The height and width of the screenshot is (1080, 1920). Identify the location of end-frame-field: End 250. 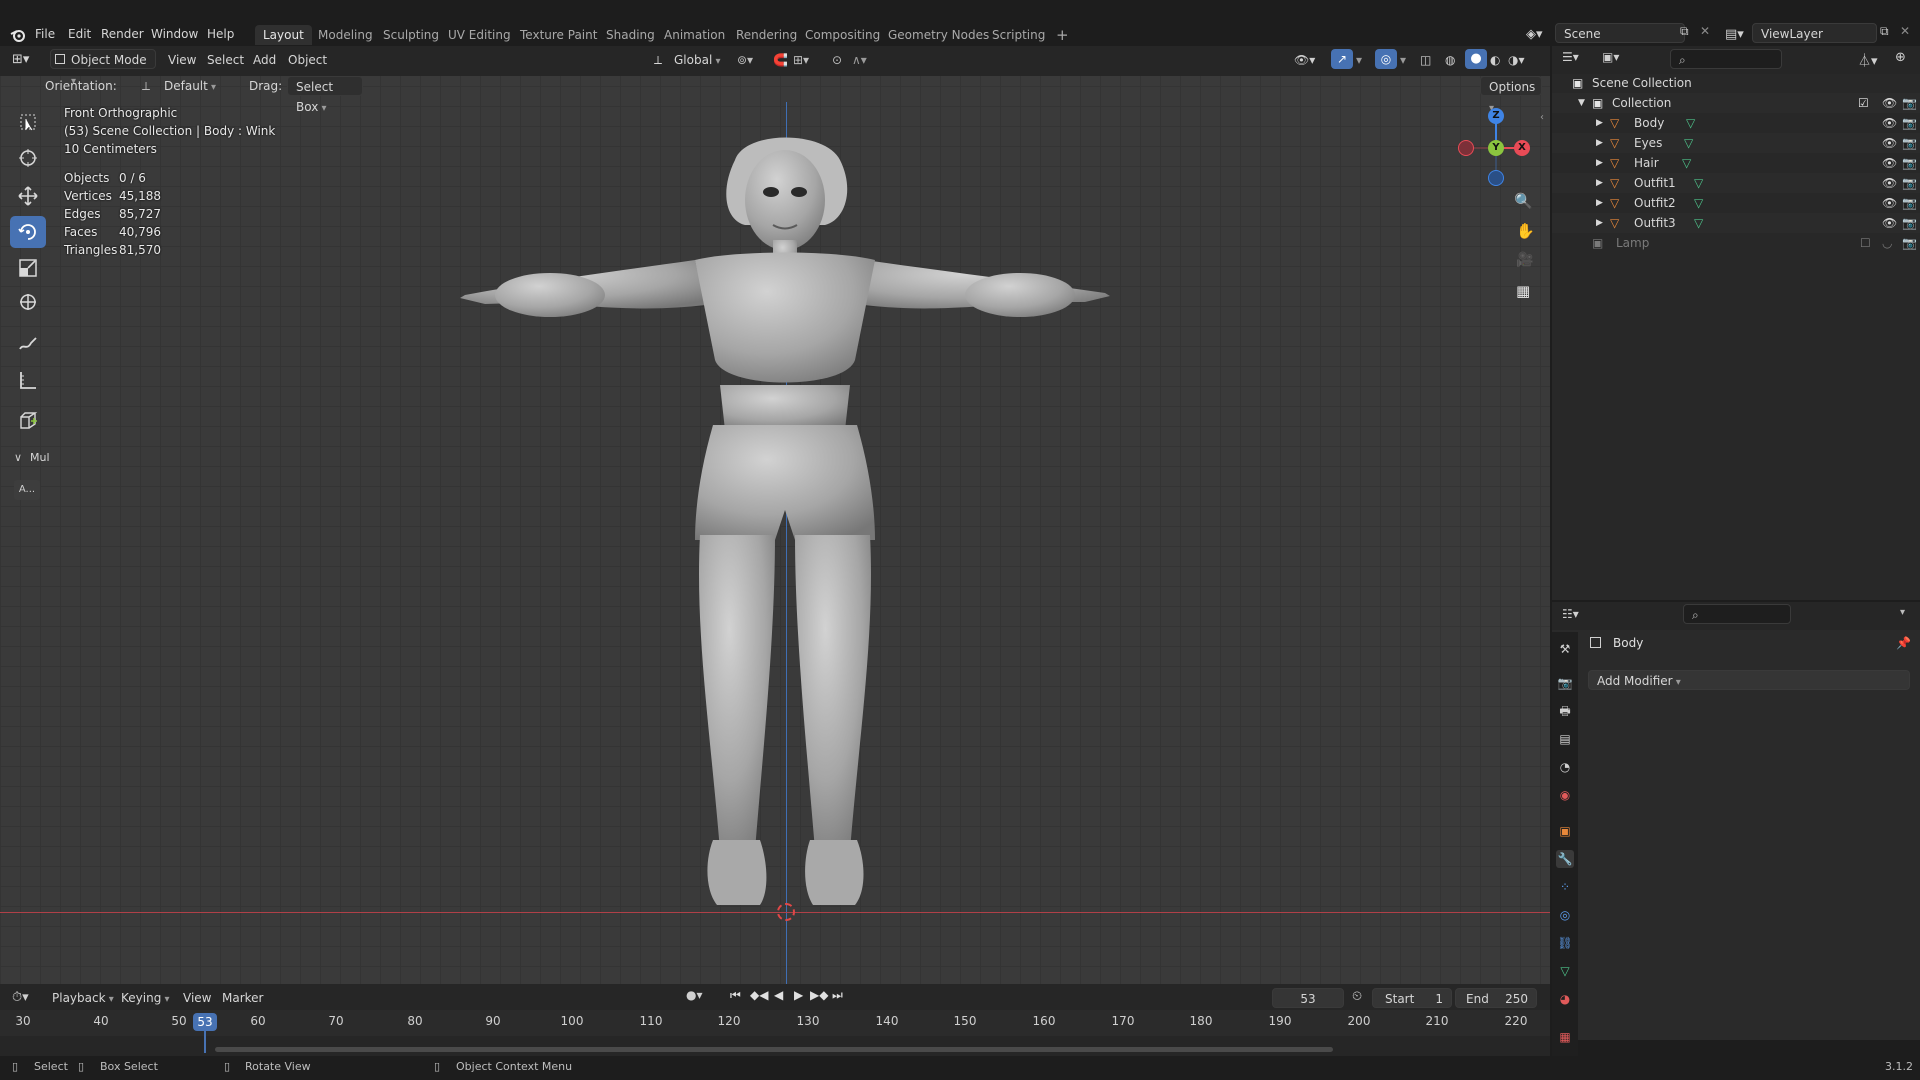
(1496, 998).